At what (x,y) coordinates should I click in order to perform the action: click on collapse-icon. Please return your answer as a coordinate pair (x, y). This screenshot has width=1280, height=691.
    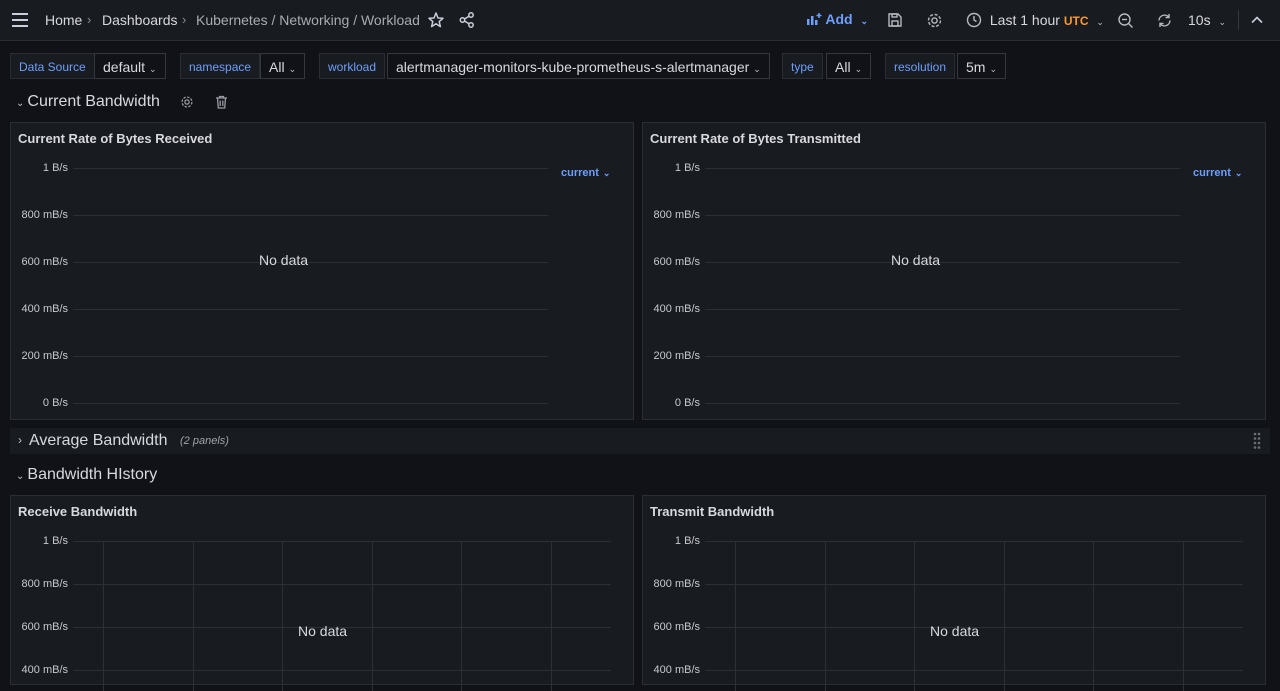
    Looking at the image, I should click on (1257, 20).